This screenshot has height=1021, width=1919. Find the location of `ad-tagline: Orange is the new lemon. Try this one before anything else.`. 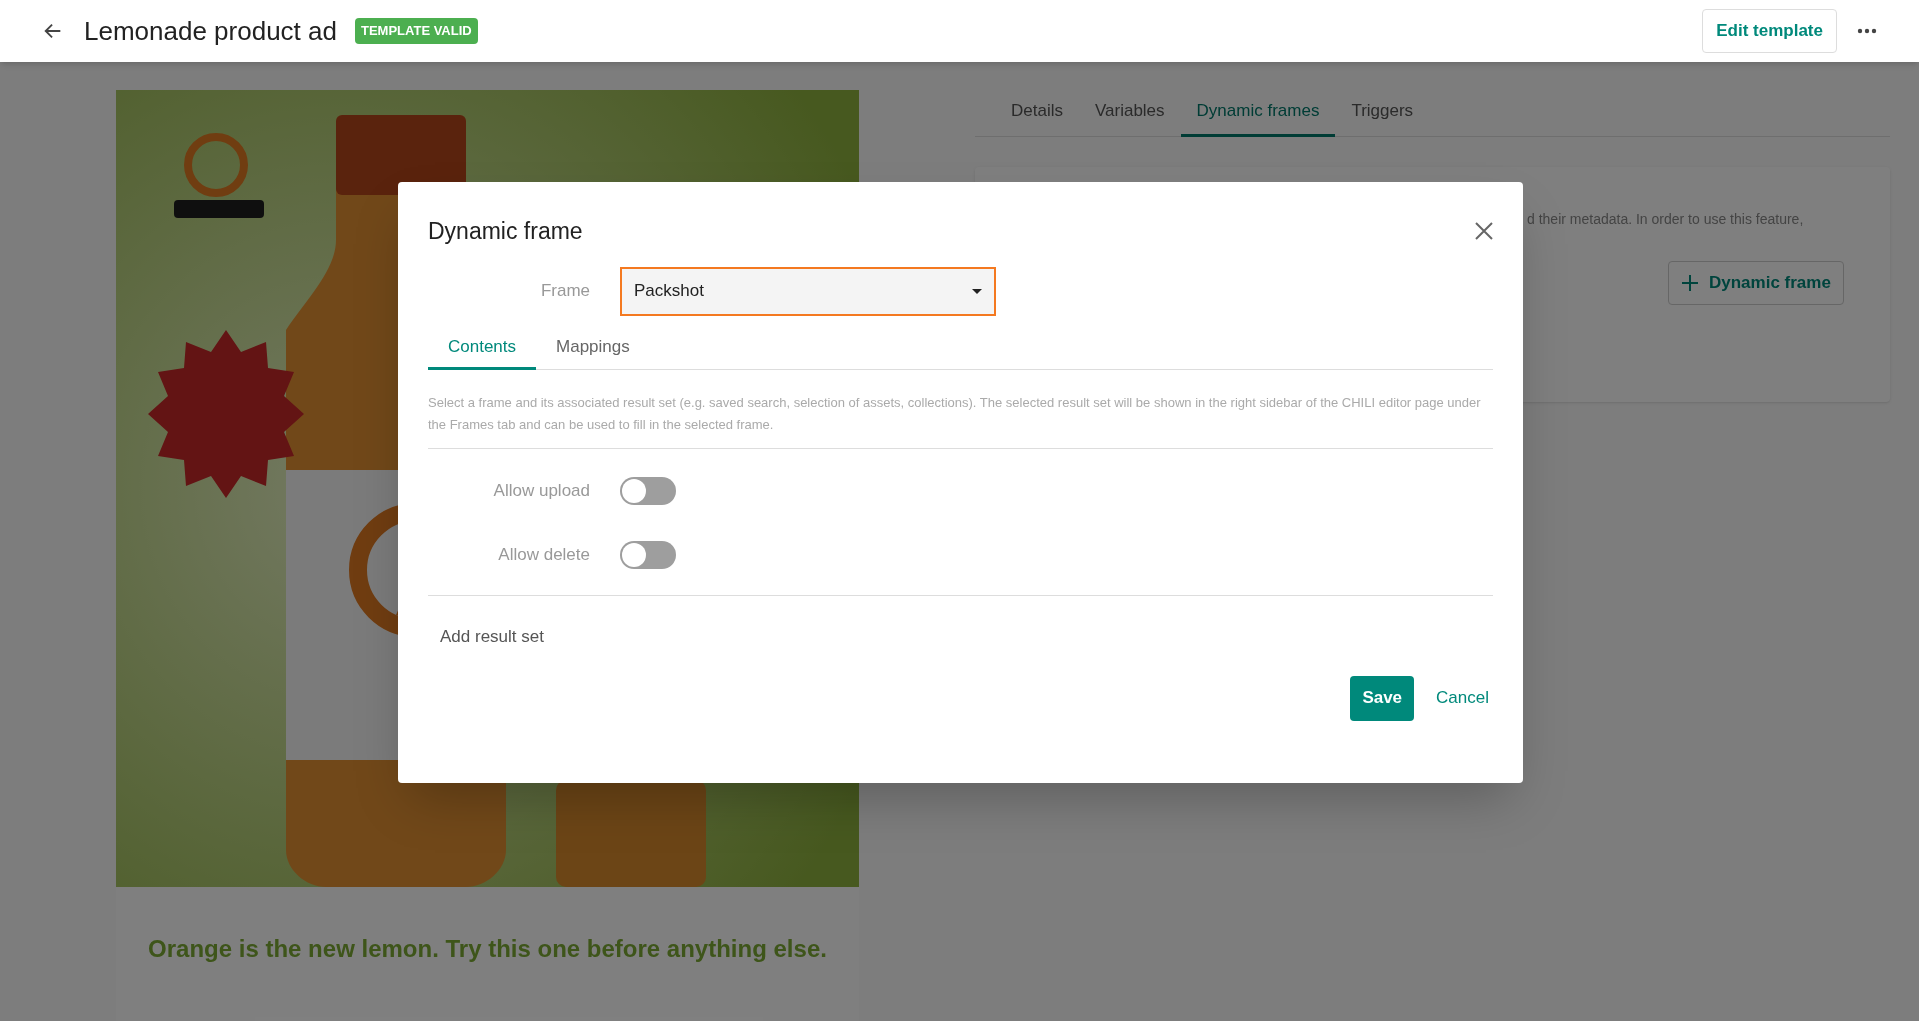

ad-tagline: Orange is the new lemon. Try this one before anything else. is located at coordinates (487, 949).